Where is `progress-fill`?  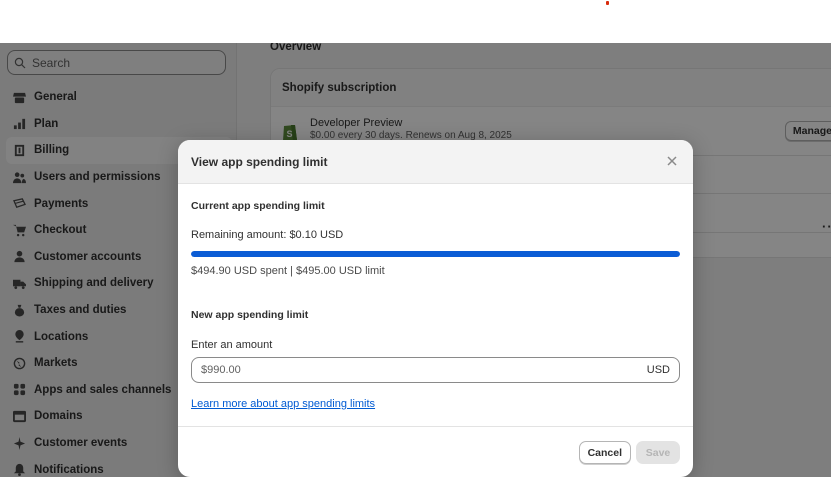 progress-fill is located at coordinates (435, 254).